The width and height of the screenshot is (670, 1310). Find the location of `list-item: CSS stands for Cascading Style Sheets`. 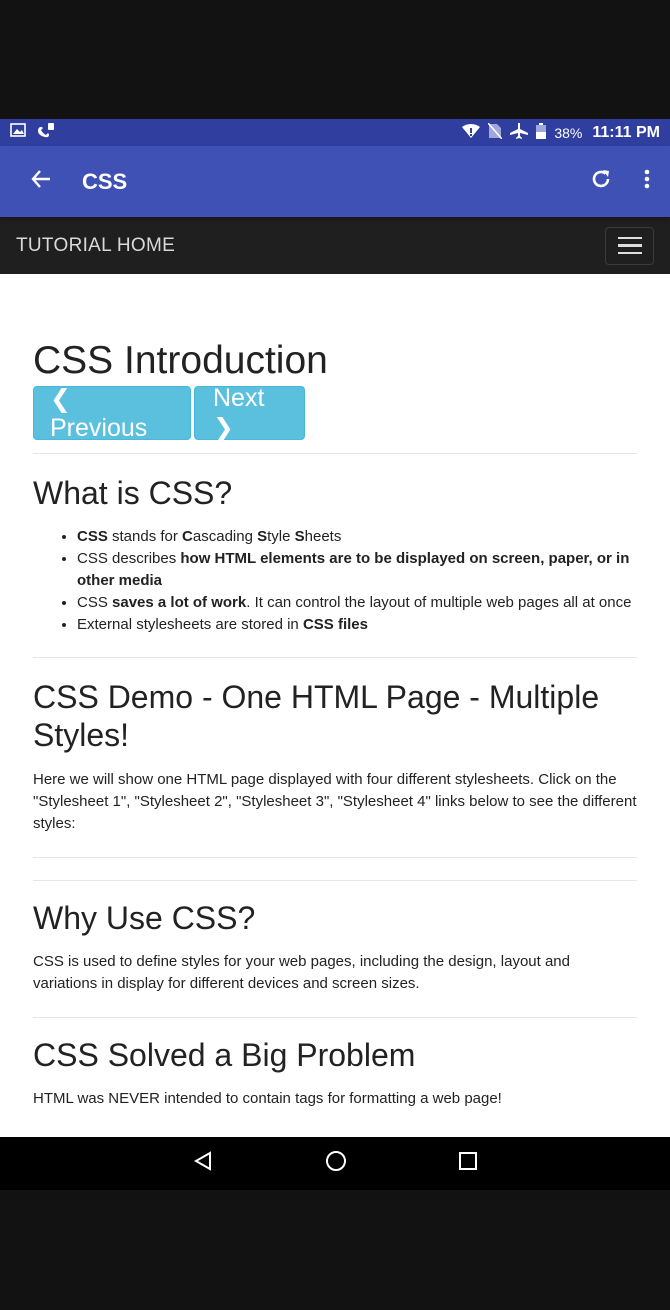

list-item: CSS stands for Cascading Style Sheets is located at coordinates (357, 537).